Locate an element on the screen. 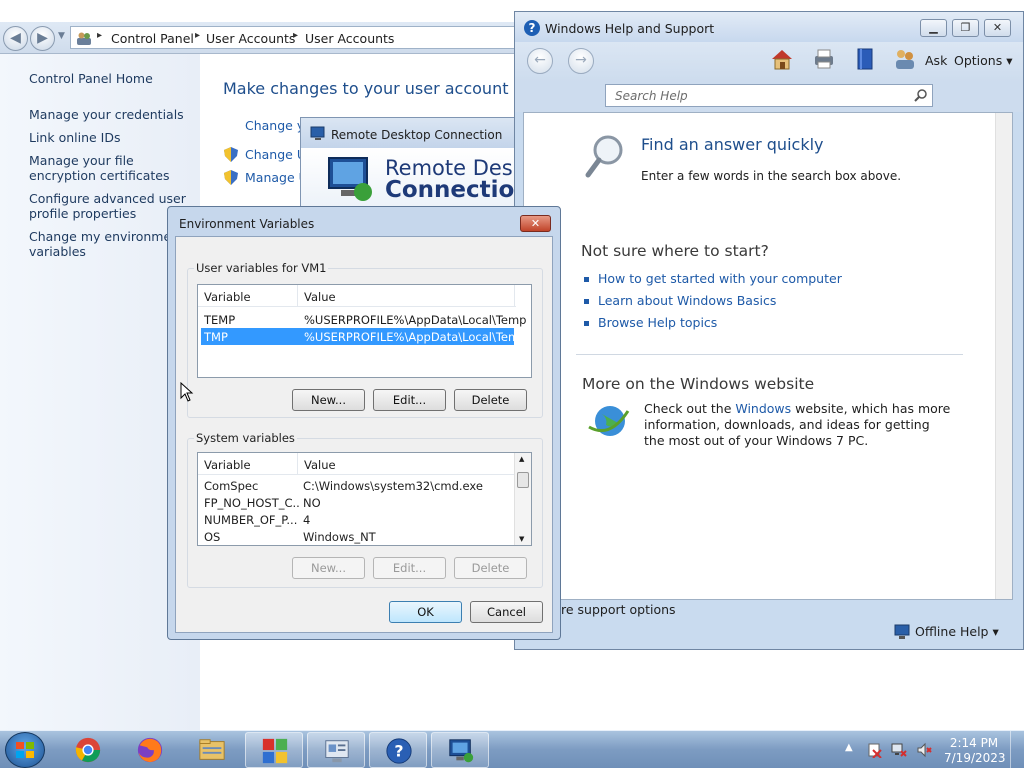 This screenshot has height=768, width=1024. help-search-input: Search Help is located at coordinates (769, 95).